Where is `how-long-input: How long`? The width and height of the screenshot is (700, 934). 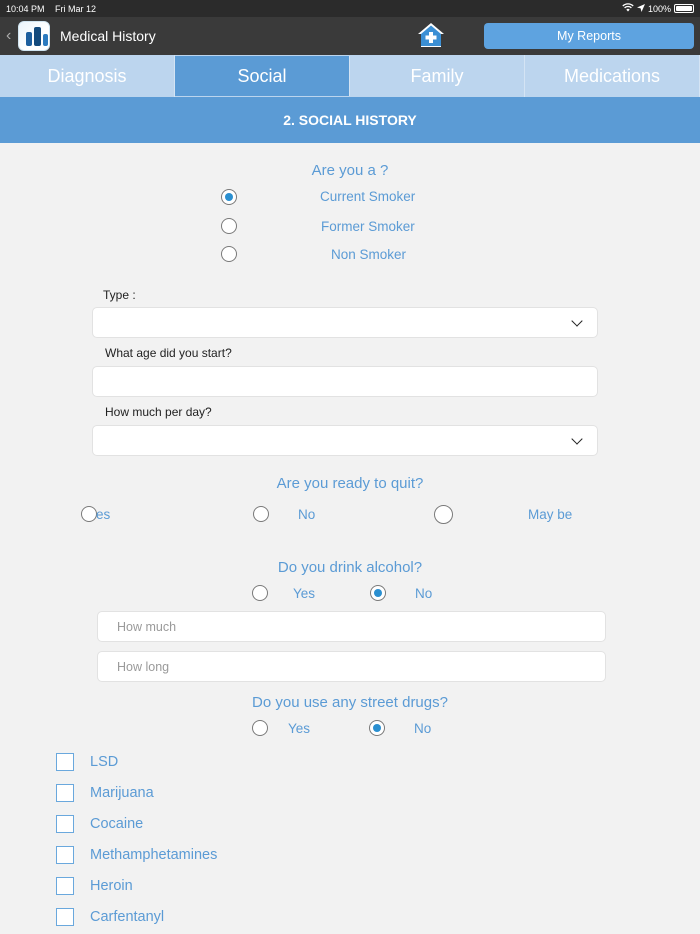
how-long-input: How long is located at coordinates (351, 666).